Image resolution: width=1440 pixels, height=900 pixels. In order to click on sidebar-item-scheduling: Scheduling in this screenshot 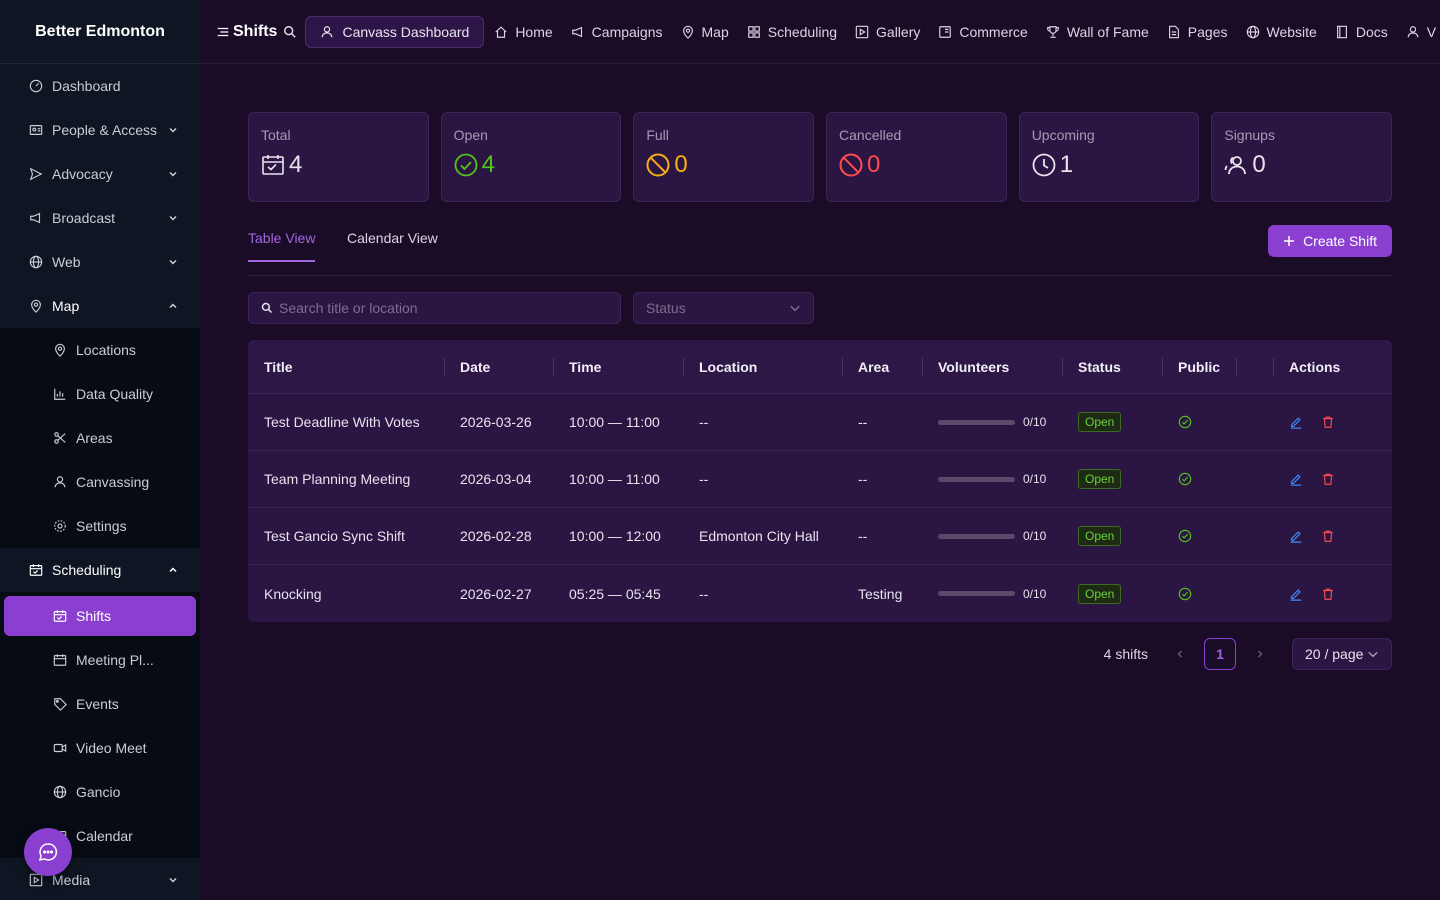, I will do `click(100, 570)`.